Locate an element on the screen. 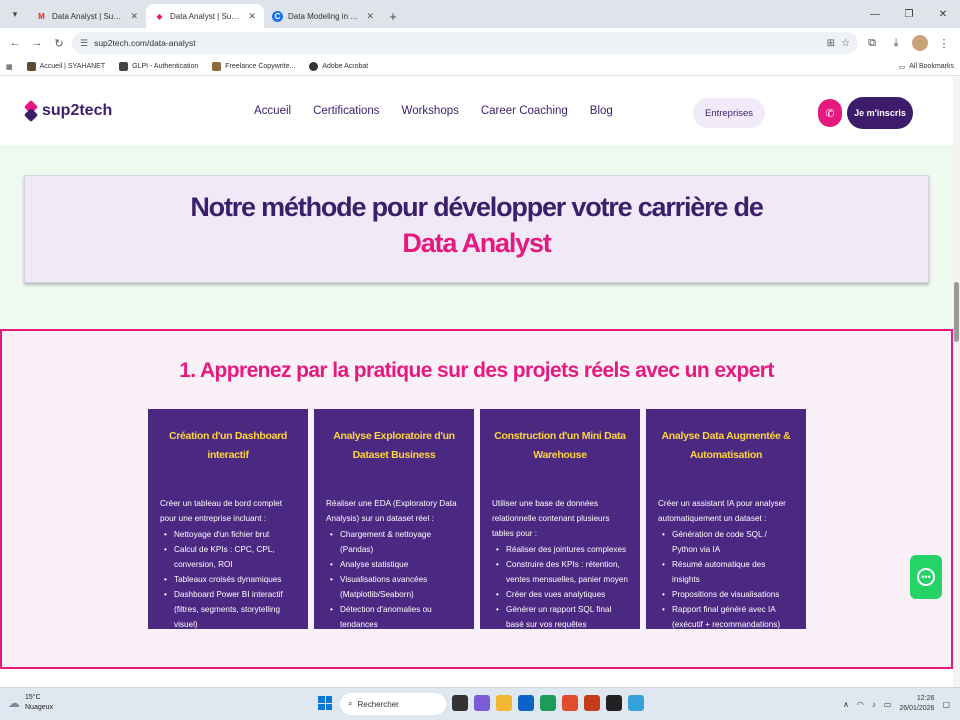 This screenshot has width=960, height=720. edge-icon is located at coordinates (548, 703).